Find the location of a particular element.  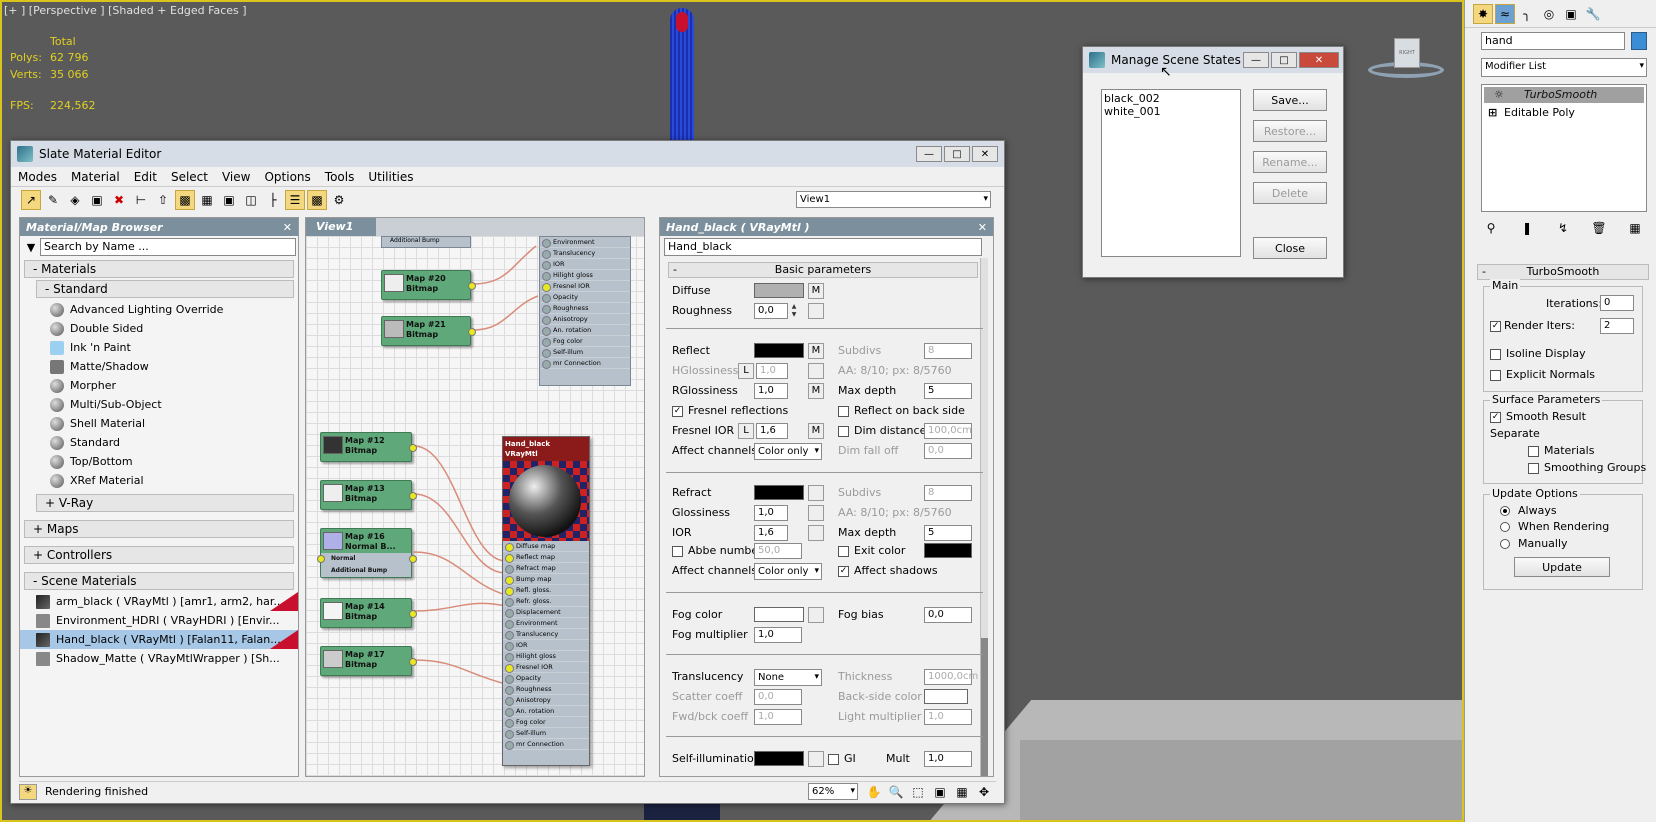

thickness-spinner: 1000,0cm is located at coordinates (951, 677).